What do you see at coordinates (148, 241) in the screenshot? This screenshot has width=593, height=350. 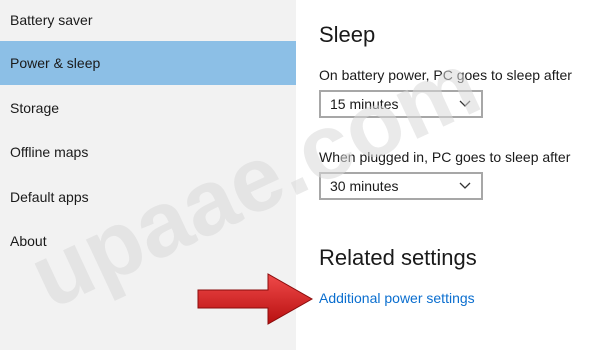 I see `sidebar-item-about: About` at bounding box center [148, 241].